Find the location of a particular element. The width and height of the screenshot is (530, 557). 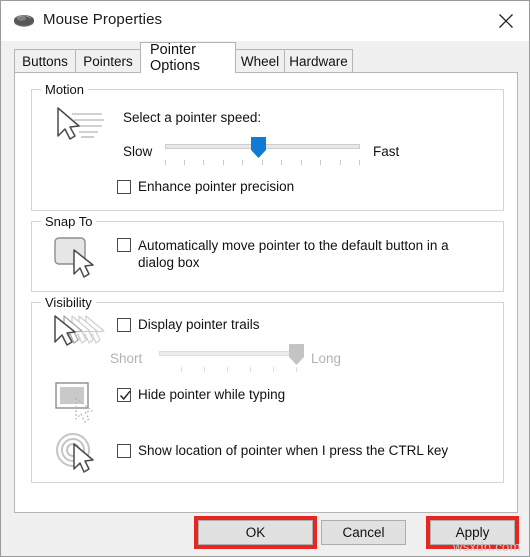

pointer-speed-label: Select a pointer speed: is located at coordinates (192, 117).